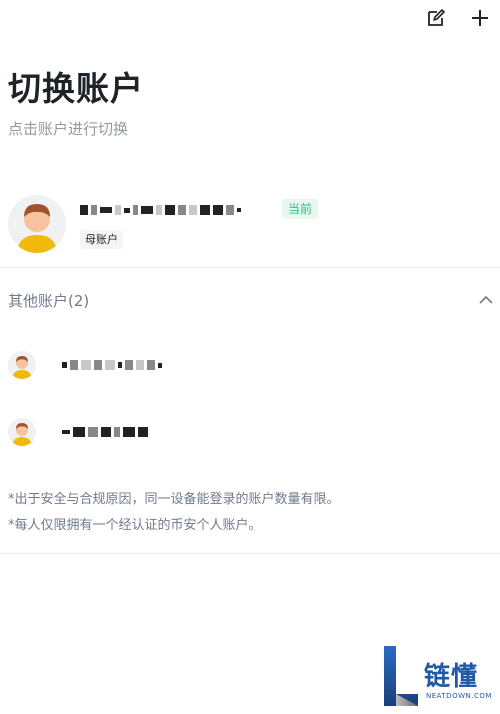 This screenshot has height=714, width=500. I want to click on watermark-logo: 链懂 NEATDOWN.COM, so click(438, 676).